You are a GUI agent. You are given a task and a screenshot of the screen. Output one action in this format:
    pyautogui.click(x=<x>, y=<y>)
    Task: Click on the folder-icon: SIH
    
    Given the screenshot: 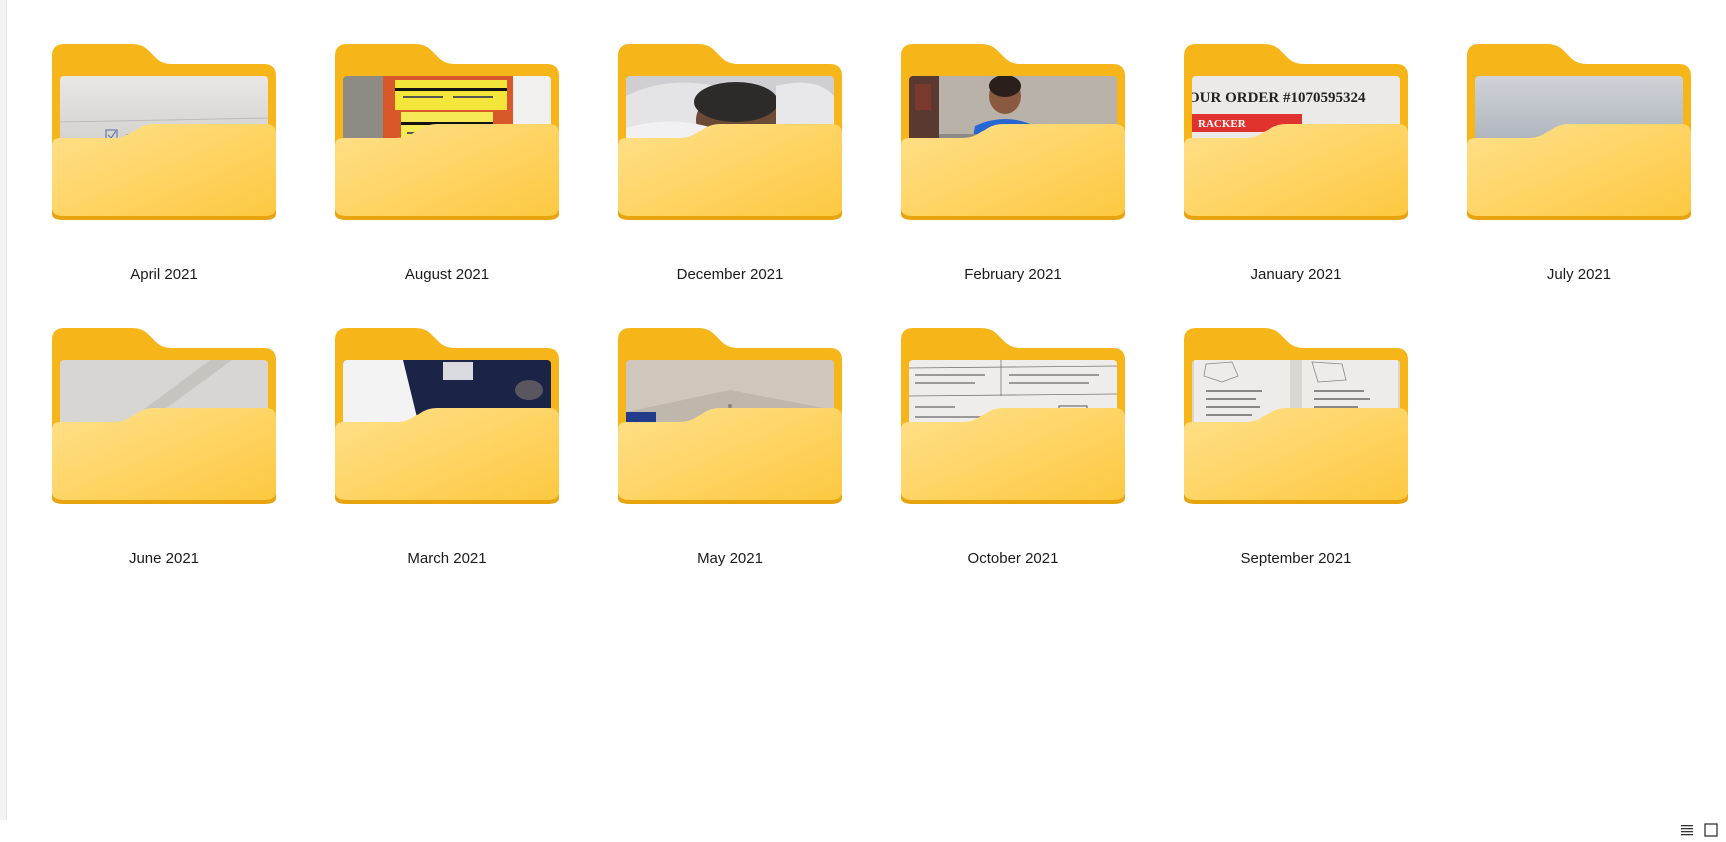 What is the action you would take?
    pyautogui.click(x=164, y=416)
    